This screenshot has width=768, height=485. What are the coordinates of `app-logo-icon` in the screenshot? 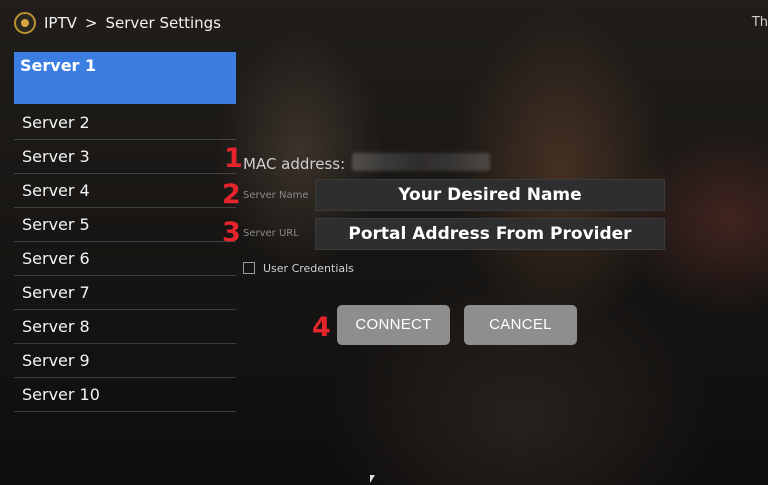 It's located at (25, 23).